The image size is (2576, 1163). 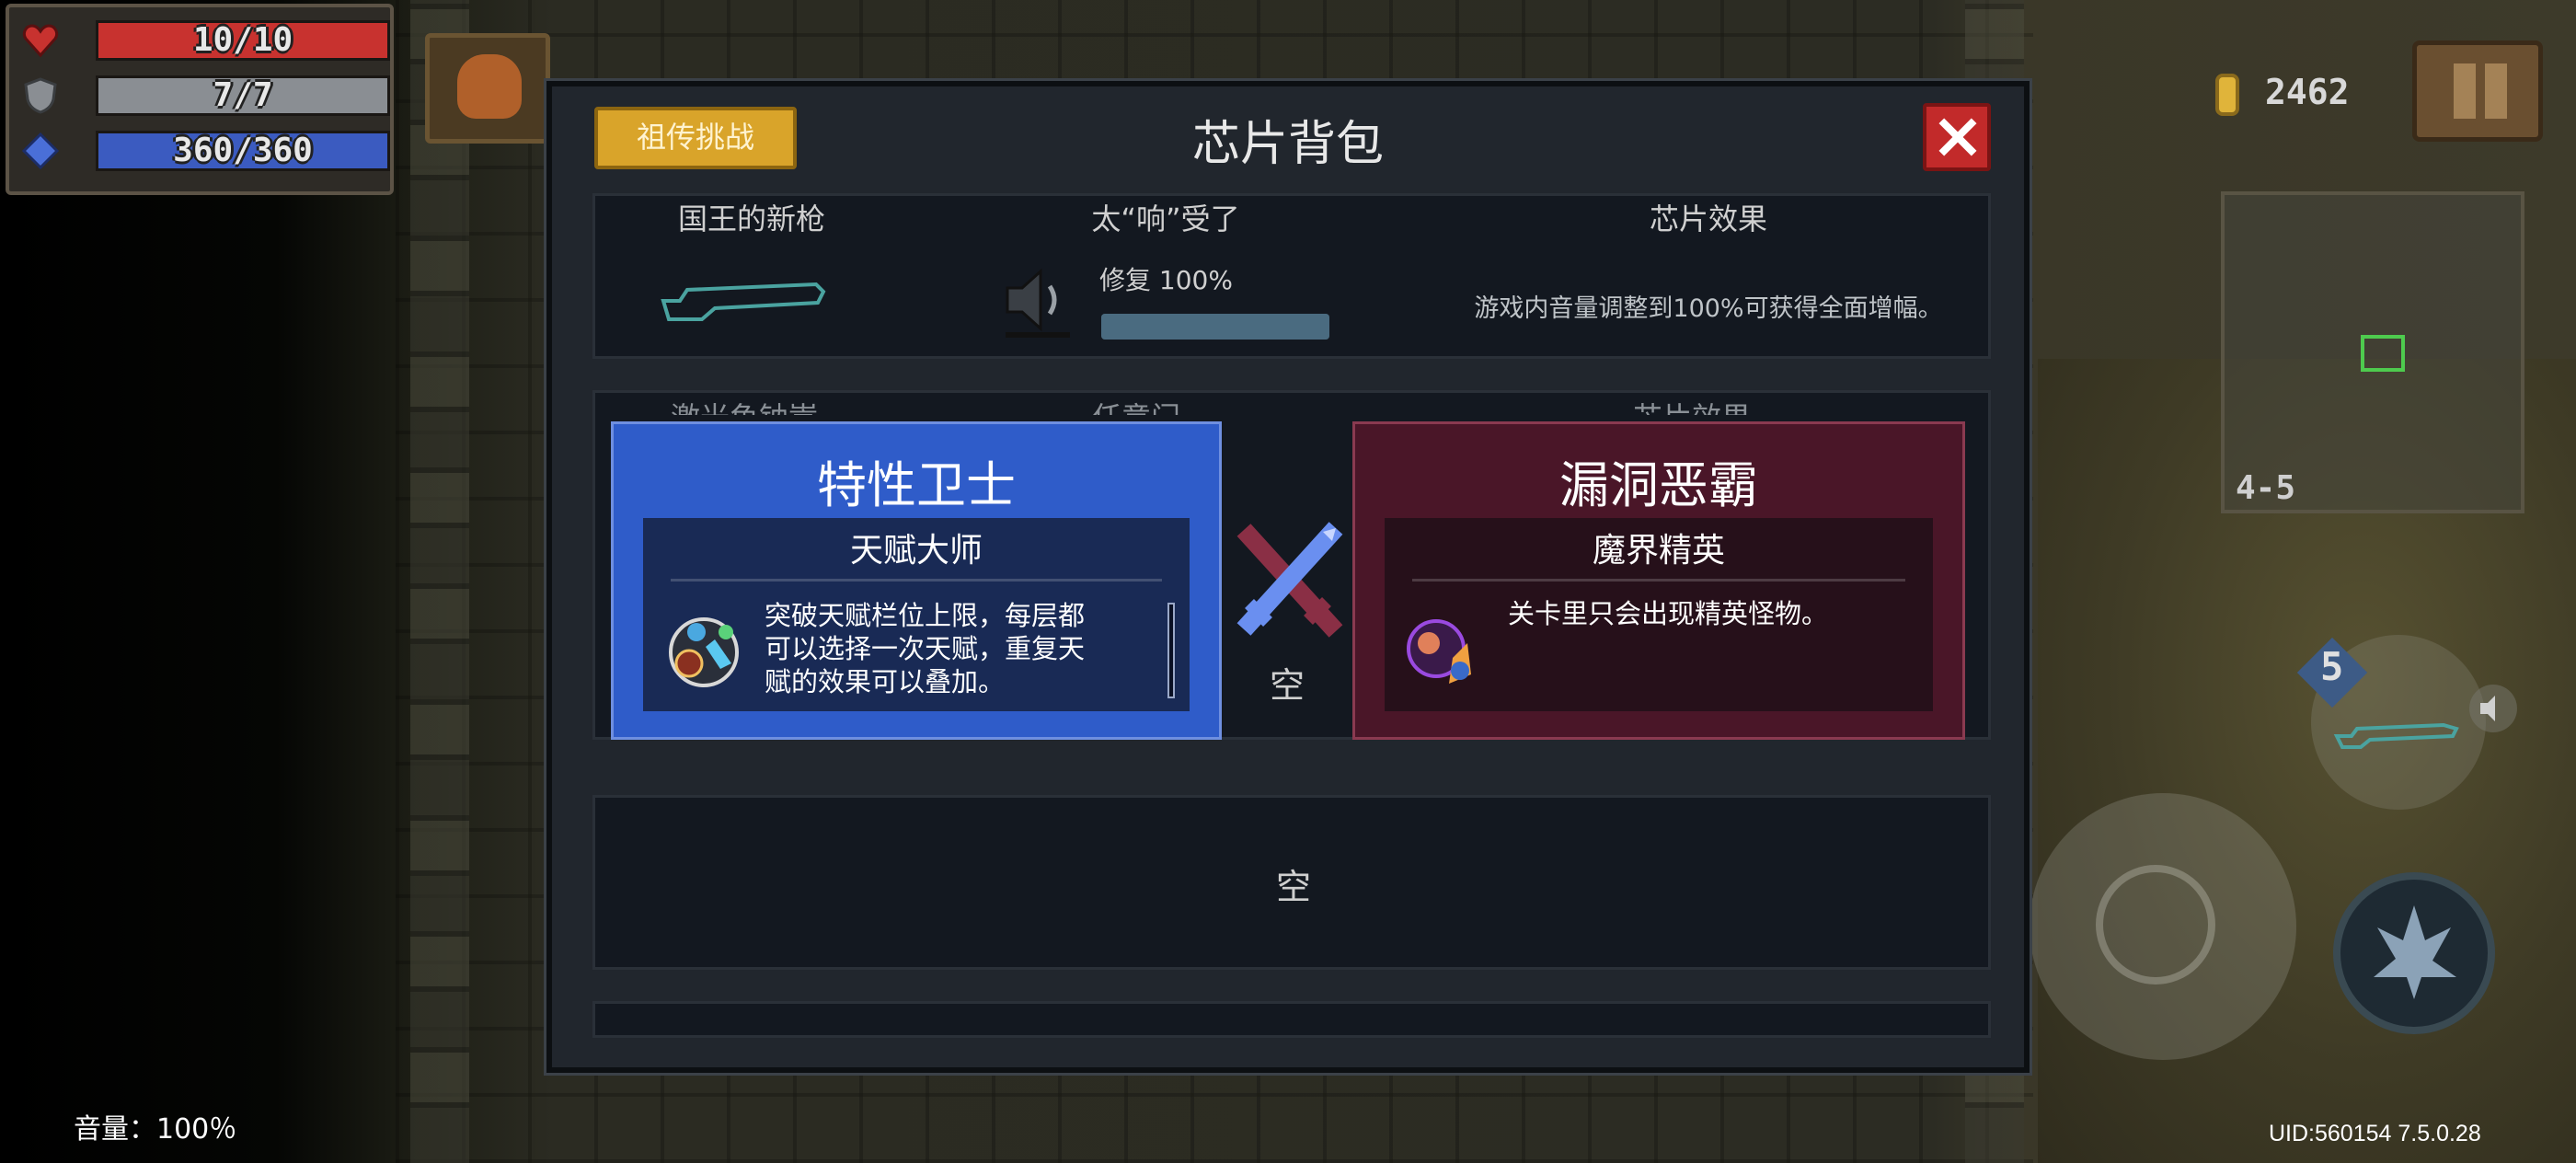 What do you see at coordinates (1165, 219) in the screenshot?
I see `chip-name: 太“响”受了` at bounding box center [1165, 219].